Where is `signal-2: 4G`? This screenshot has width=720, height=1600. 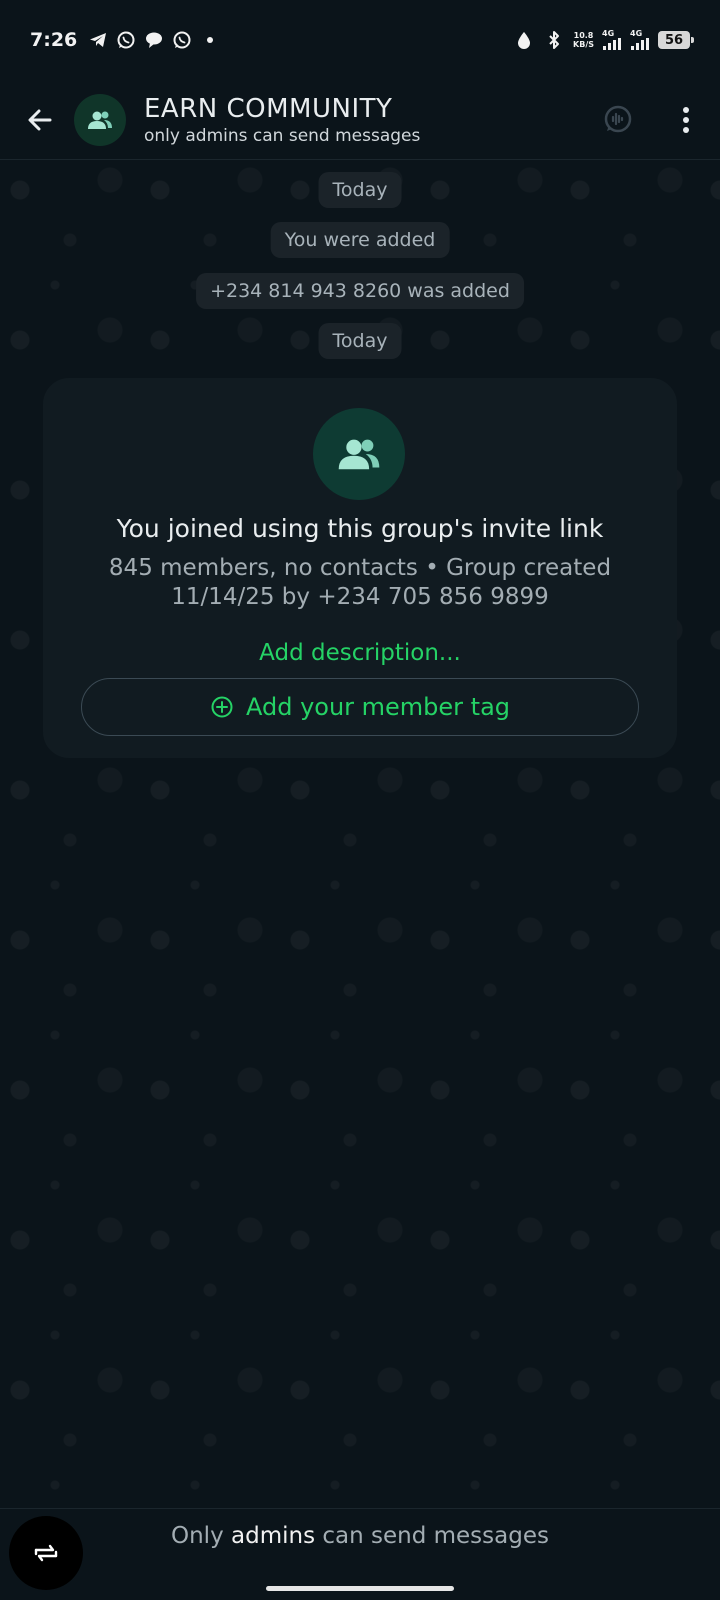 signal-2: 4G is located at coordinates (640, 40).